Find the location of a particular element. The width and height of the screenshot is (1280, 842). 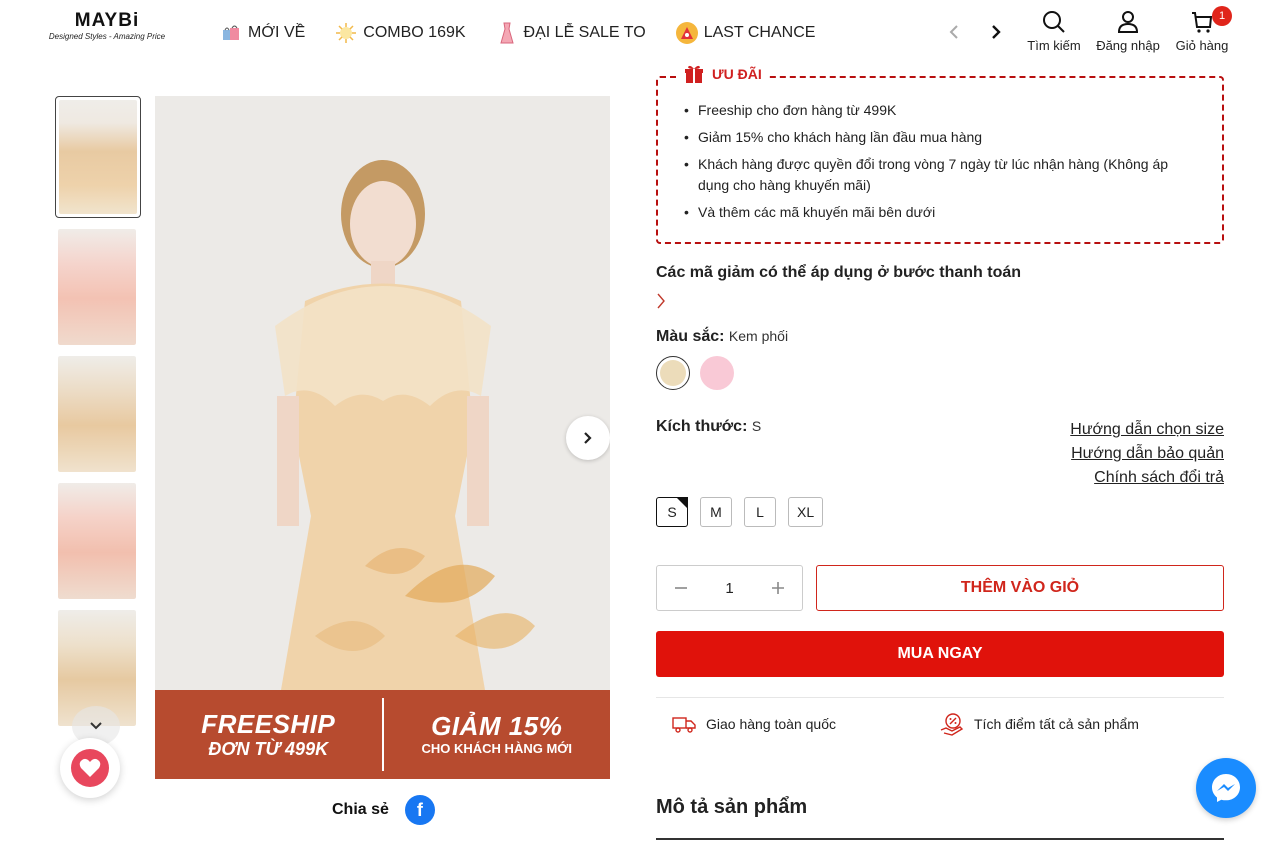

promo-discount: GIẢM 15% CHO KHÁCH HÀNG MỚI is located at coordinates (497, 734).